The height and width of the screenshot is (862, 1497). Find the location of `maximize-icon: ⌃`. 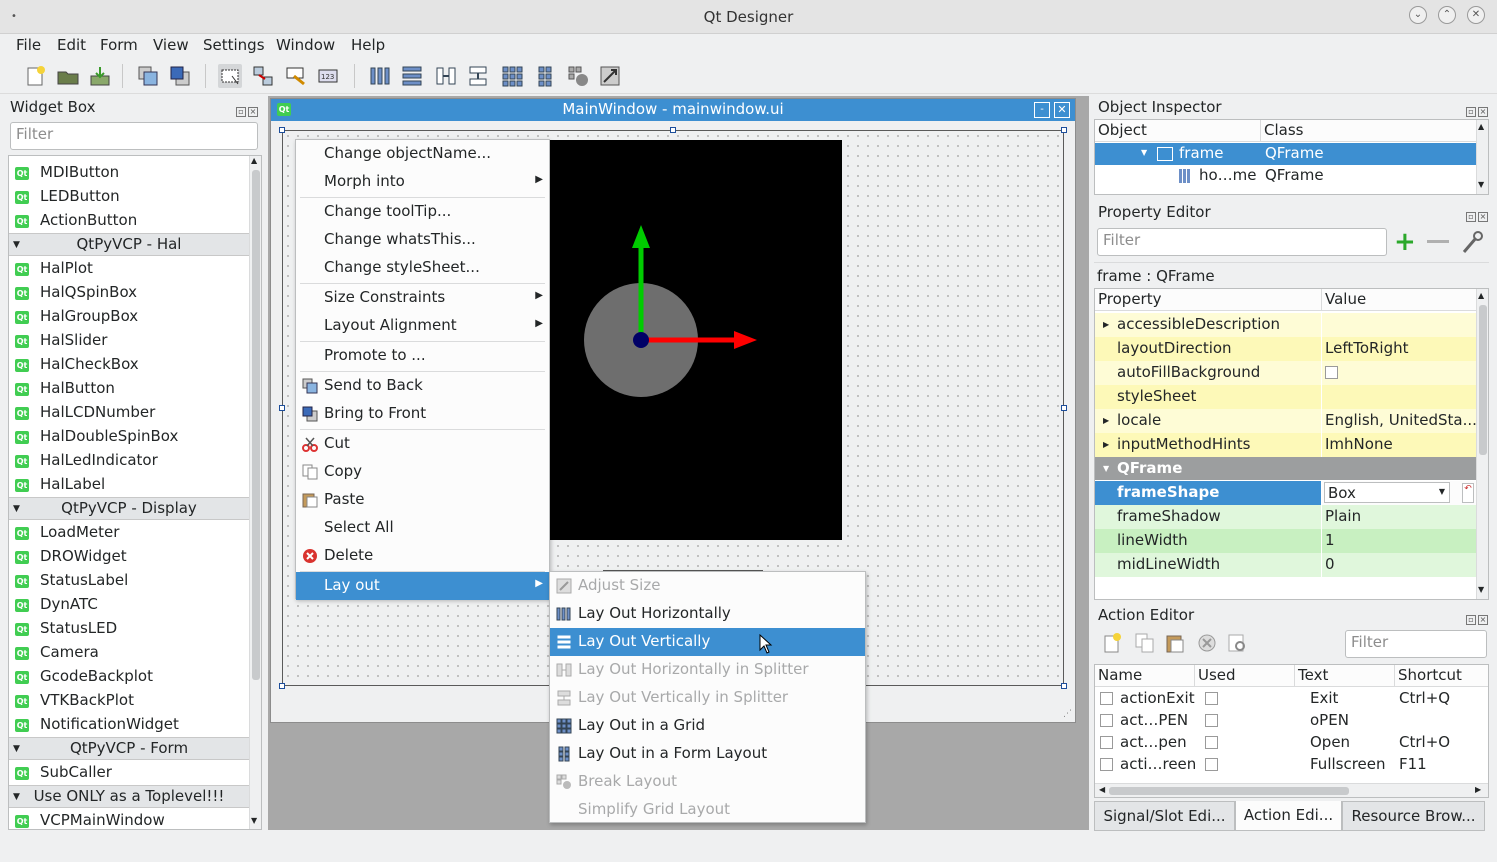

maximize-icon: ⌃ is located at coordinates (1447, 15).